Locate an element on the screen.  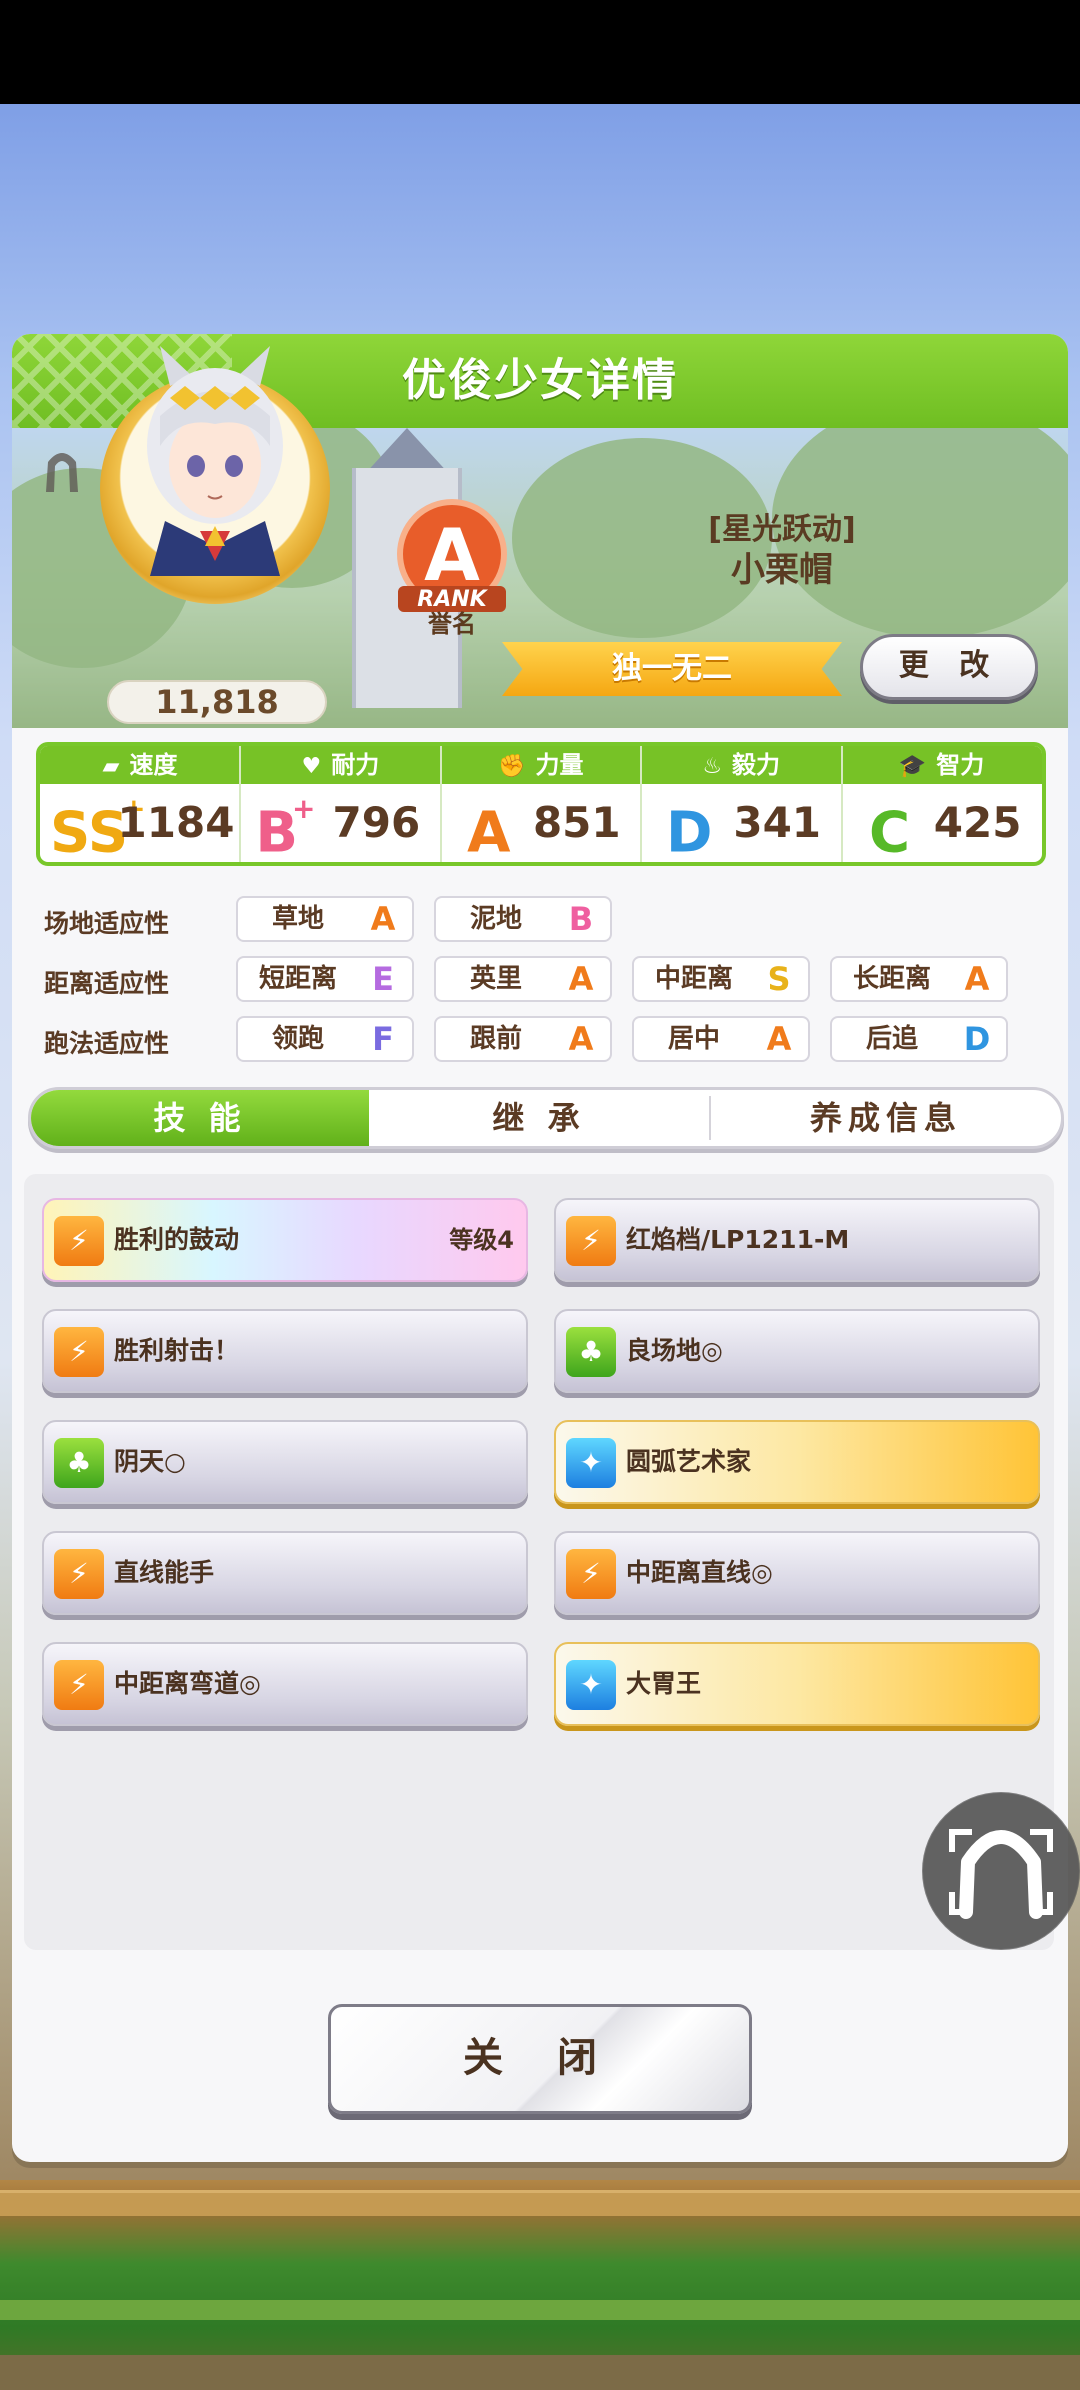
detail-tabs: 技 能 继 承 养成信息 is located at coordinates (546, 1118).